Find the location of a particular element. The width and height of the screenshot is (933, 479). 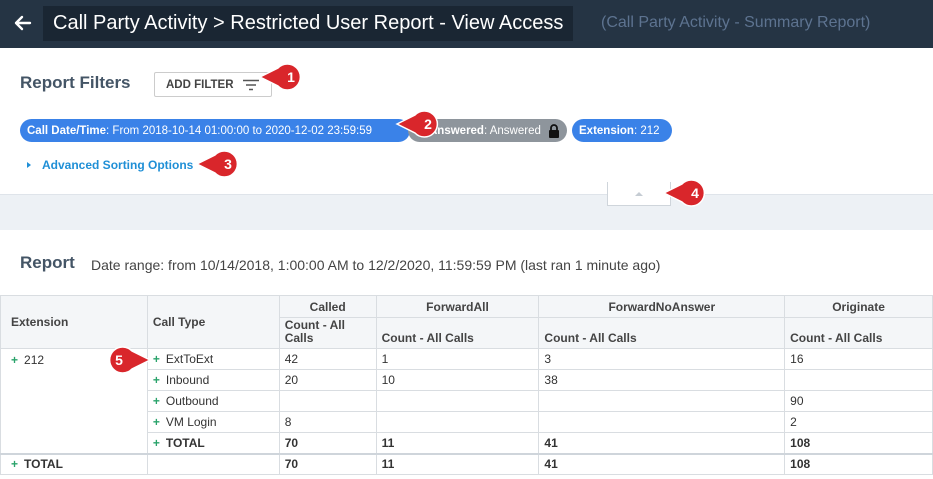

extension-value: 212 is located at coordinates (34, 360).